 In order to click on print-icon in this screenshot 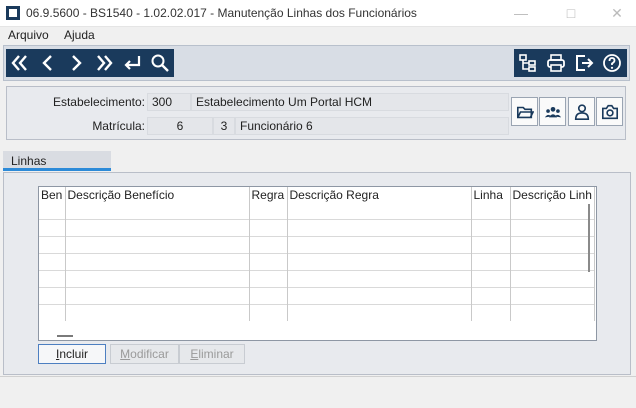, I will do `click(556, 63)`.